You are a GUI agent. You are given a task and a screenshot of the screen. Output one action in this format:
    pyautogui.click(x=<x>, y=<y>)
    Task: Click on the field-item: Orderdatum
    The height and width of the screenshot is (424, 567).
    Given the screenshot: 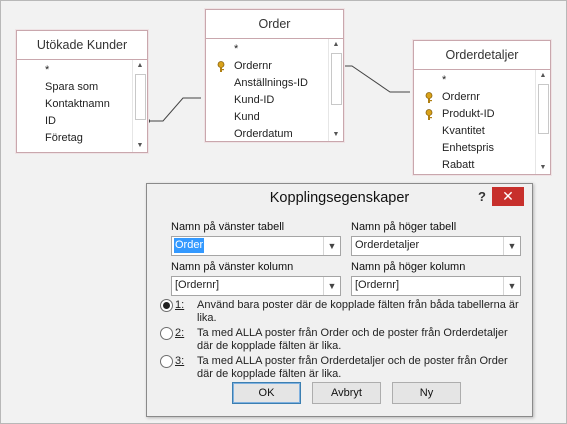 What is the action you would take?
    pyautogui.click(x=267, y=133)
    